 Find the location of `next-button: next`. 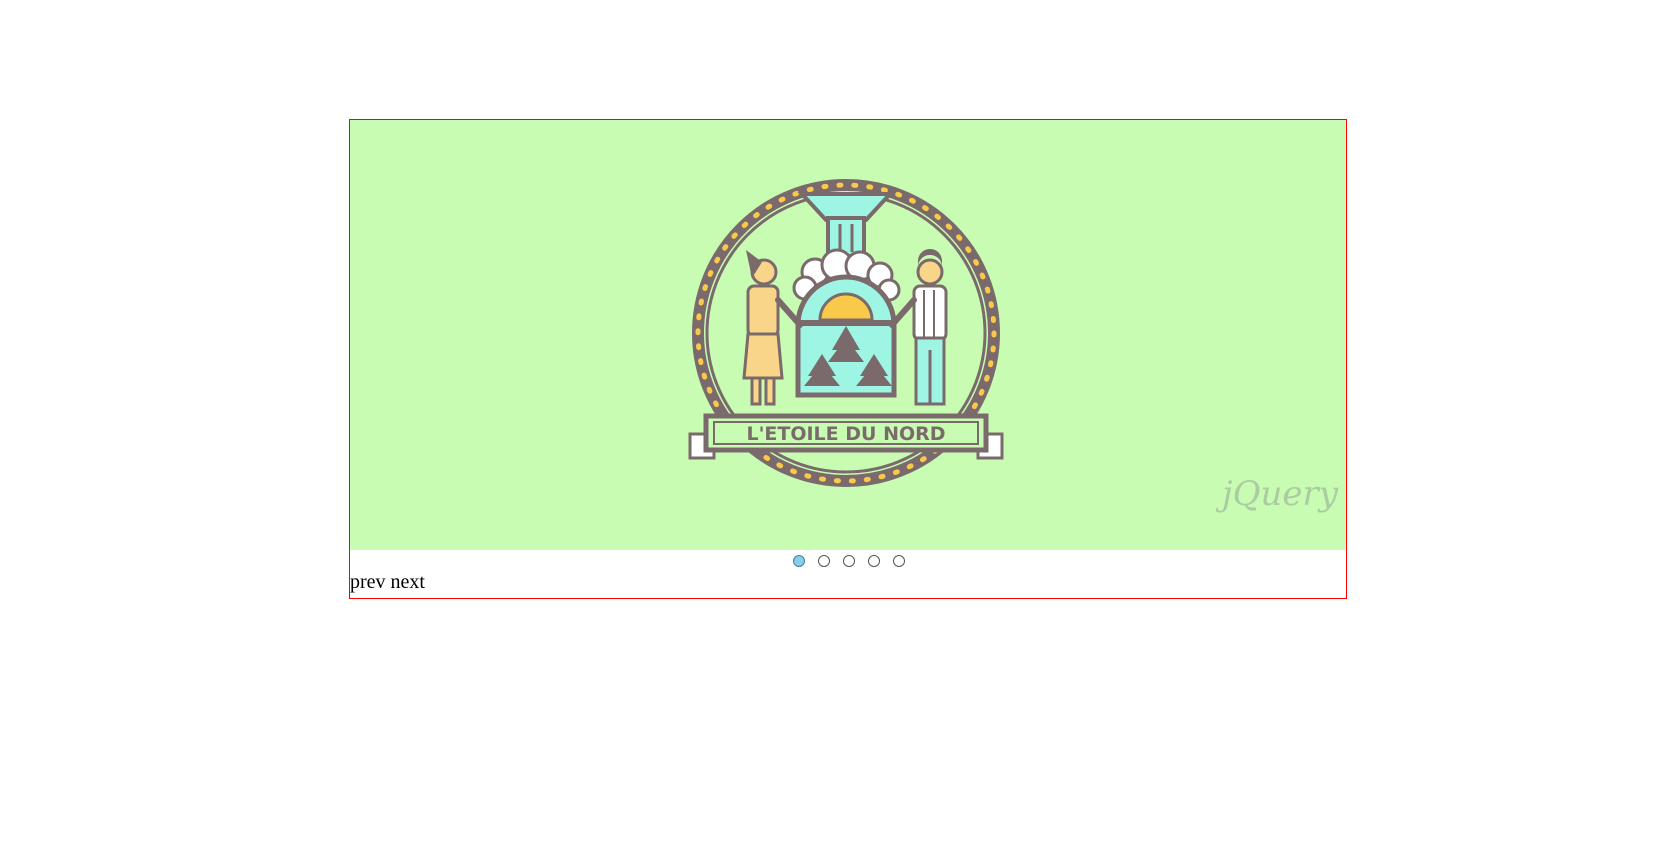

next-button: next is located at coordinates (408, 582).